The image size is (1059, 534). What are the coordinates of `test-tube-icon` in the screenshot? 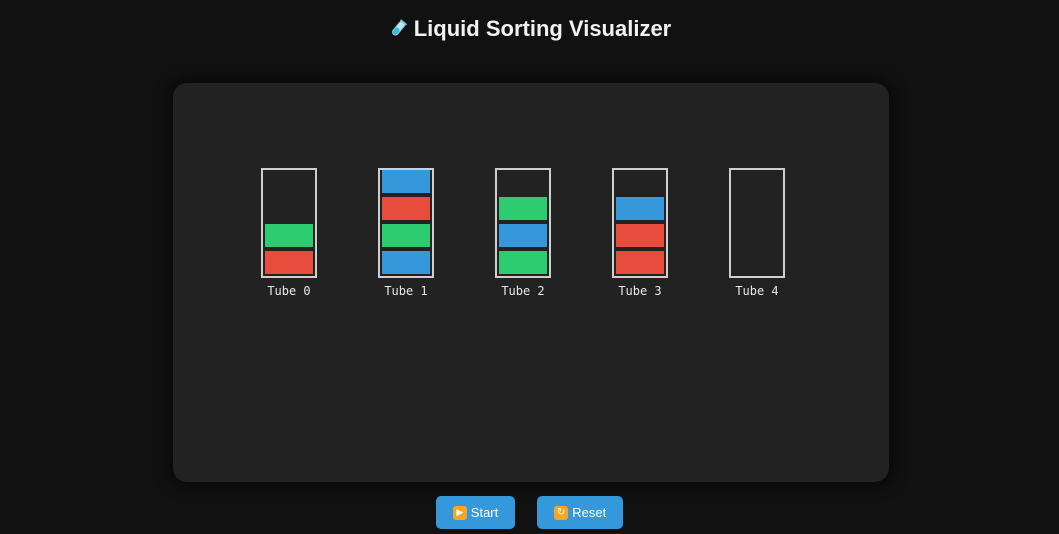 It's located at (398, 29).